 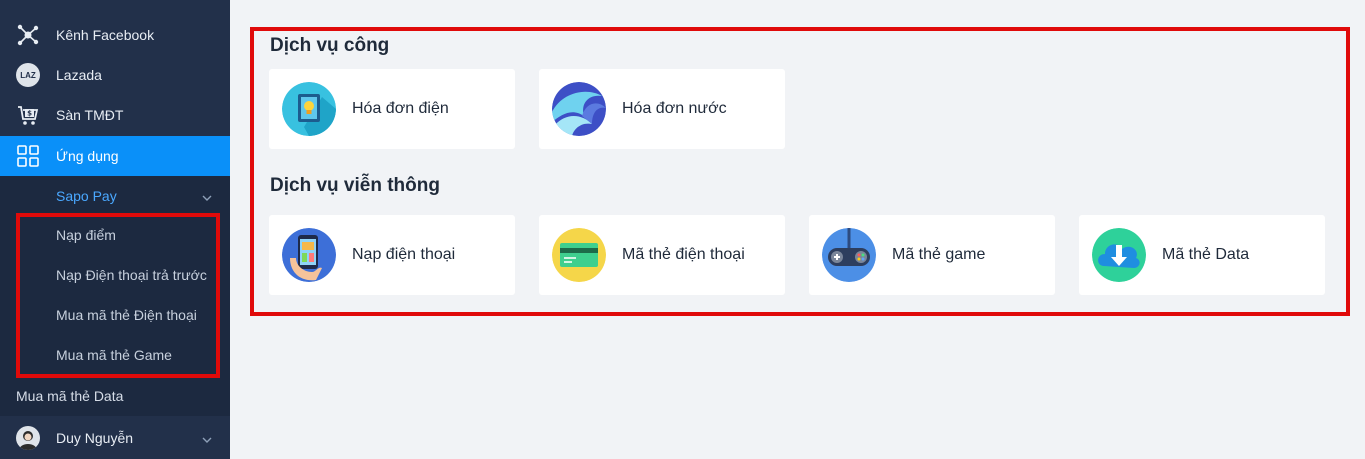 I want to click on gamepad-icon, so click(x=849, y=255).